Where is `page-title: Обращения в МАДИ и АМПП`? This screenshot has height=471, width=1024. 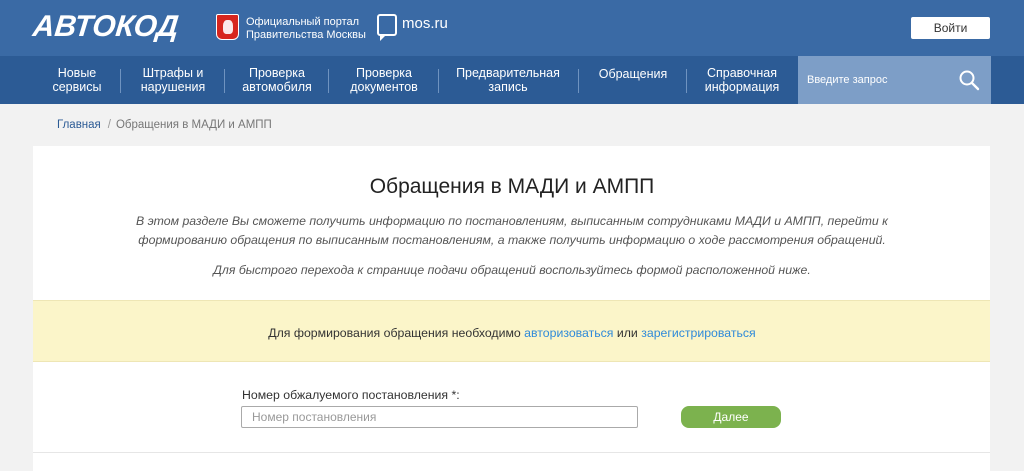
page-title: Обращения в МАДИ и АМПП is located at coordinates (512, 186).